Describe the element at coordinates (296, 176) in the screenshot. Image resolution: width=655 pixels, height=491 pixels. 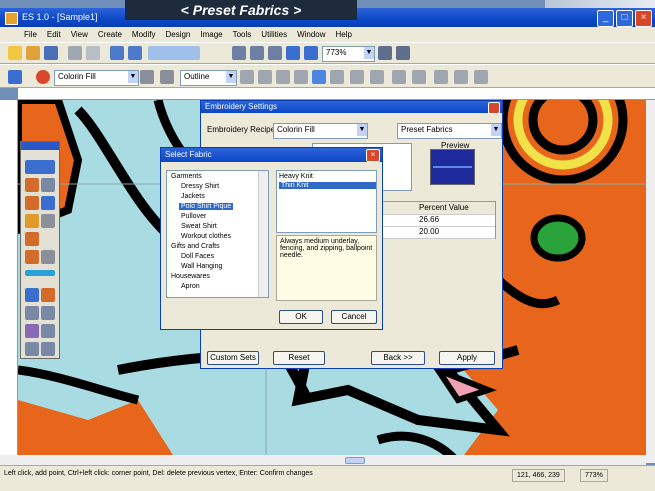
I see `list-item: Heavy Knit` at that location.